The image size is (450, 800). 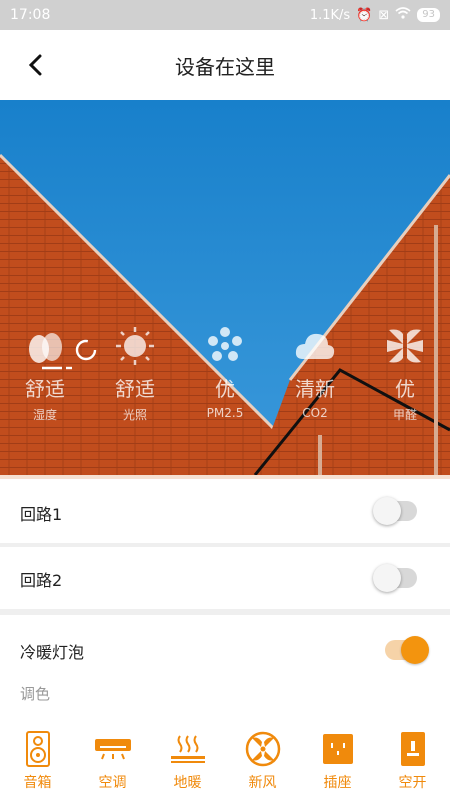 What do you see at coordinates (315, 413) in the screenshot?
I see `sensor-label: CO2` at bounding box center [315, 413].